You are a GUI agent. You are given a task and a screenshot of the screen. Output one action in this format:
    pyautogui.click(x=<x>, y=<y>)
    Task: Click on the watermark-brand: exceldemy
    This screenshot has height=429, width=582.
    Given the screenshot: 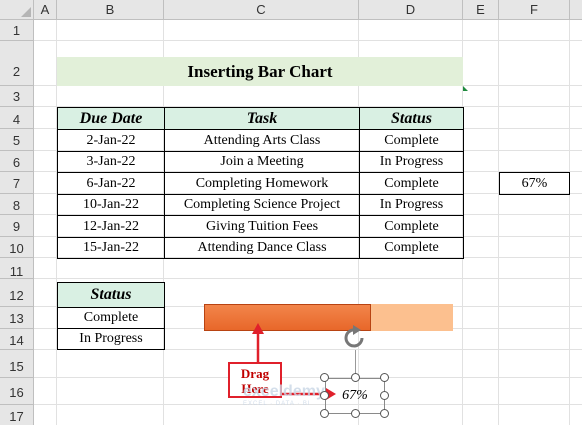 What is the action you would take?
    pyautogui.click(x=284, y=391)
    